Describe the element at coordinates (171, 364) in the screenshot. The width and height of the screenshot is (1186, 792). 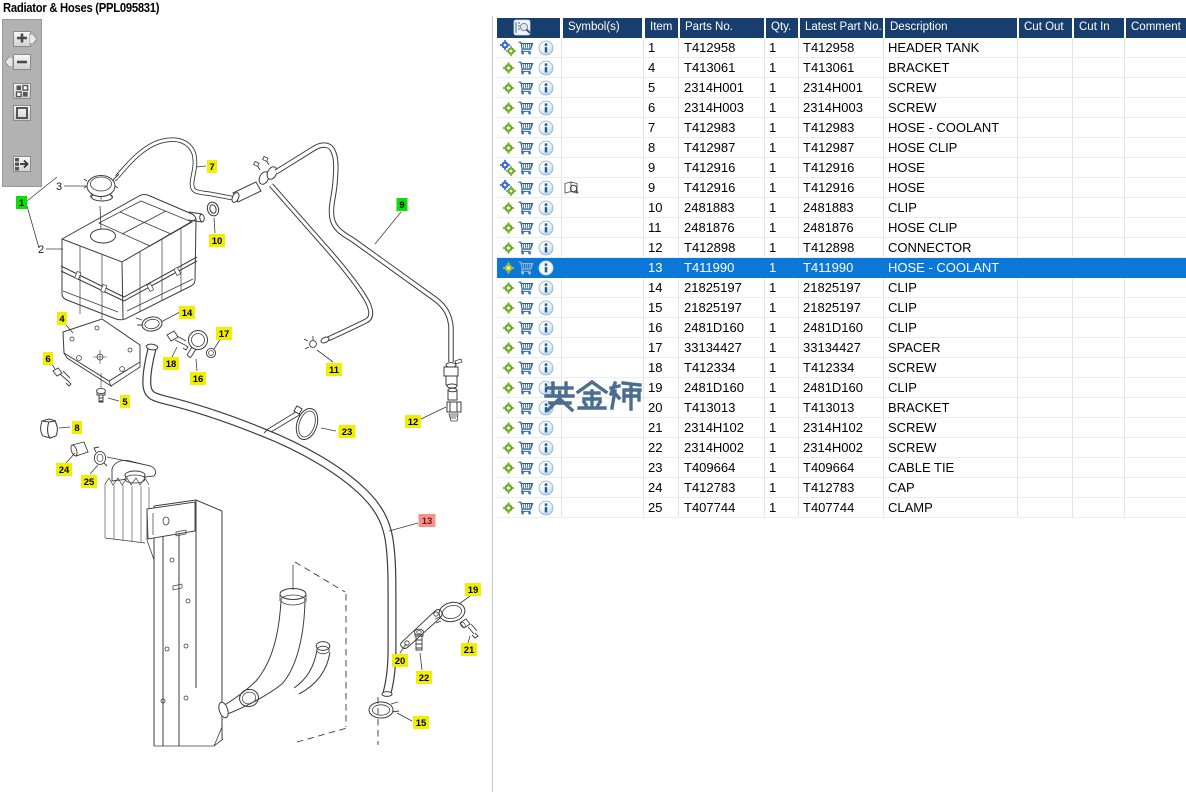
I see `svg-text: 18` at that location.